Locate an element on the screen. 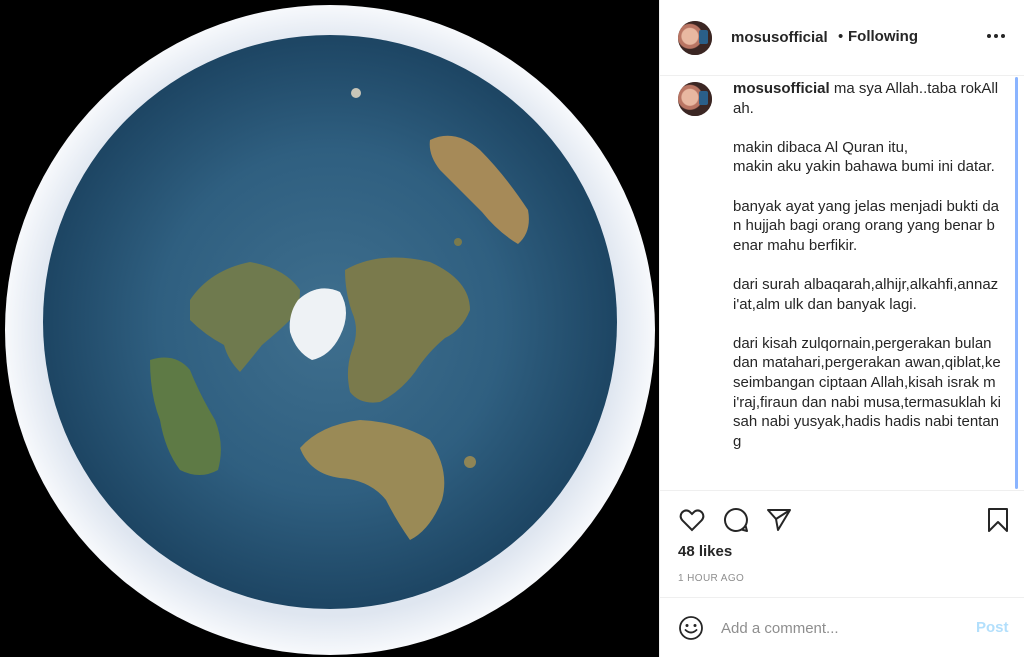 The image size is (1024, 657). comment-icon-glyph is located at coordinates (736, 519).